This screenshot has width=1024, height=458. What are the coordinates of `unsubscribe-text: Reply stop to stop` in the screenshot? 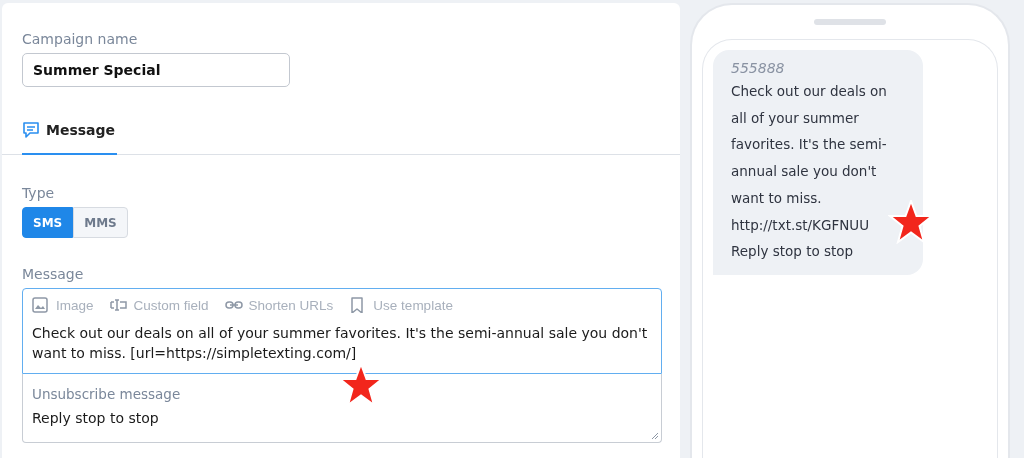 It's located at (96, 418).